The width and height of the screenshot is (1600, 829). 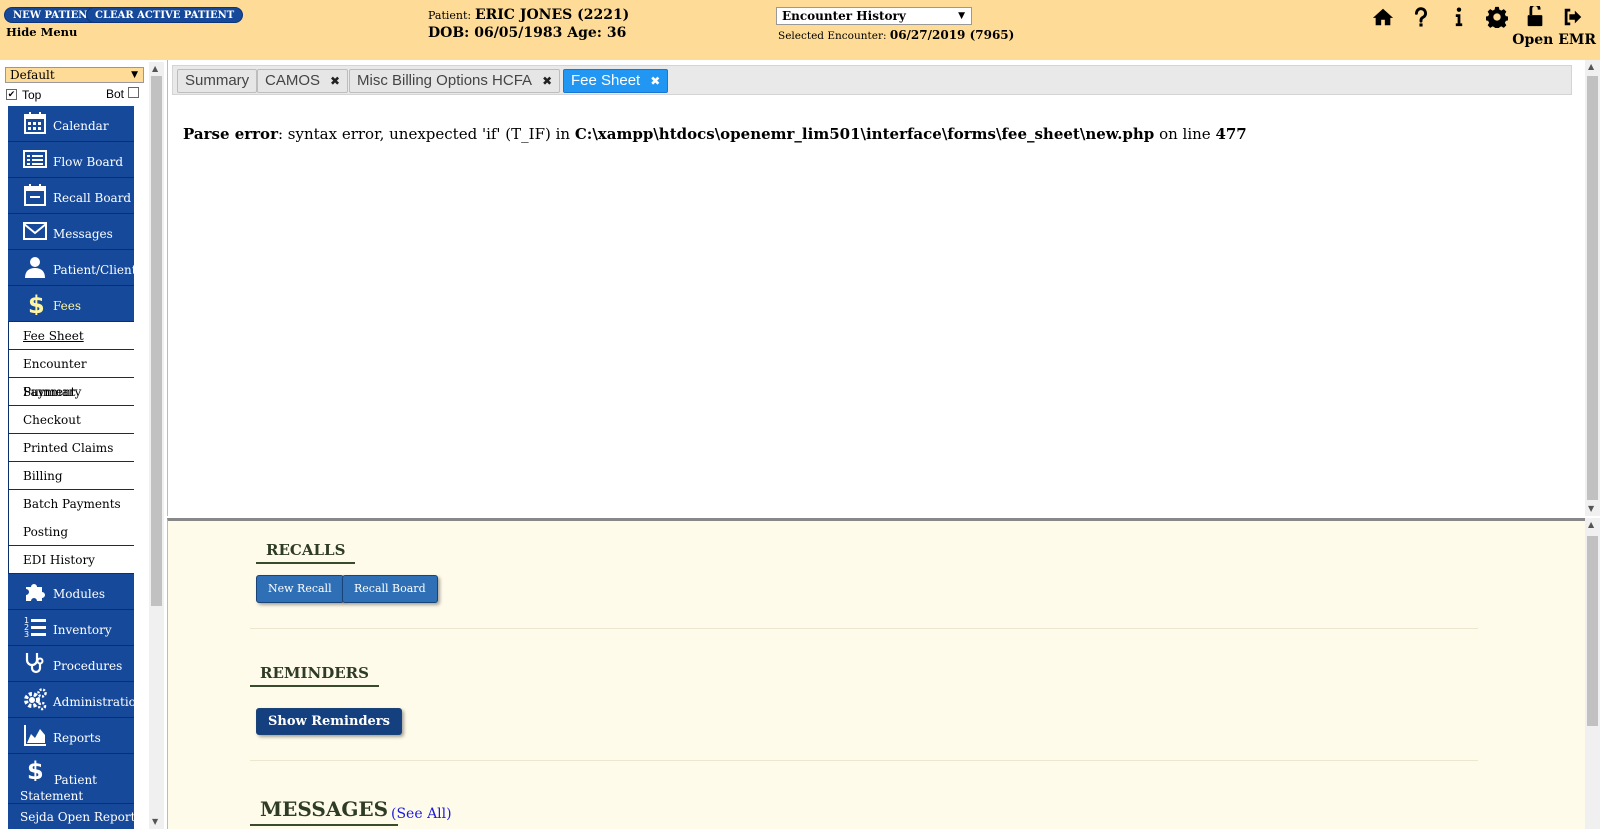 I want to click on patient-dob-age: DOB: 06/05/1983 Age: 36, so click(x=527, y=33).